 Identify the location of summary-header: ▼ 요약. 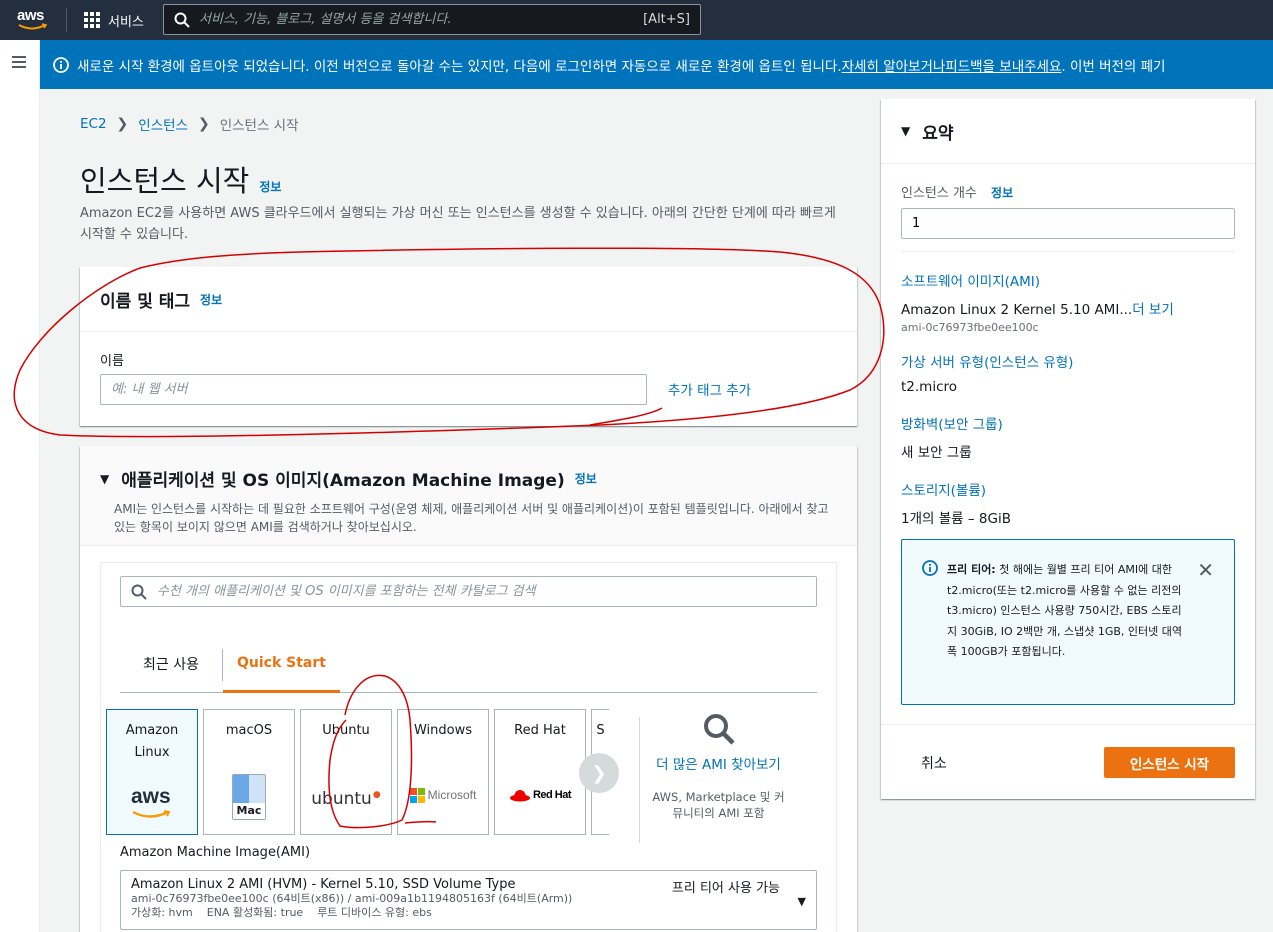
(1068, 131).